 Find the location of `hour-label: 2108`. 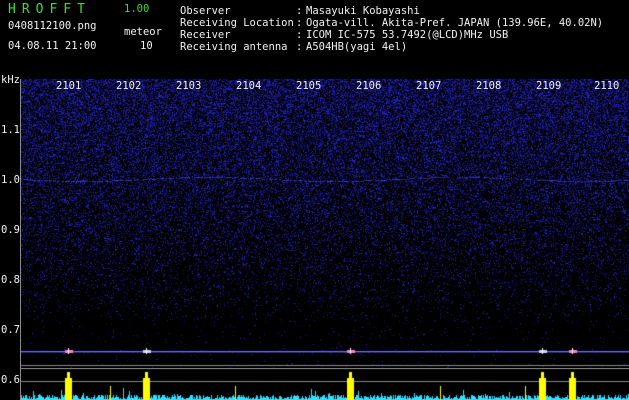

hour-label: 2108 is located at coordinates (489, 86).